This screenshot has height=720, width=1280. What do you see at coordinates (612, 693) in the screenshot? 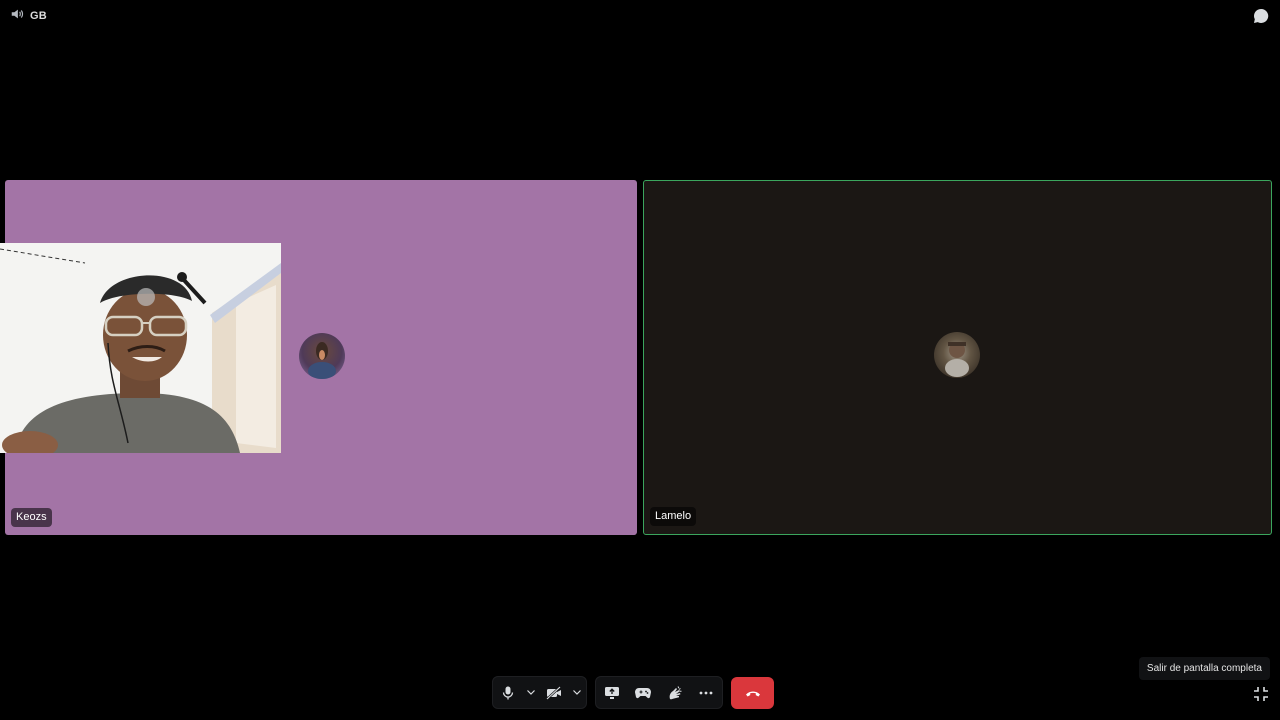
I see `screen-share-icon` at bounding box center [612, 693].